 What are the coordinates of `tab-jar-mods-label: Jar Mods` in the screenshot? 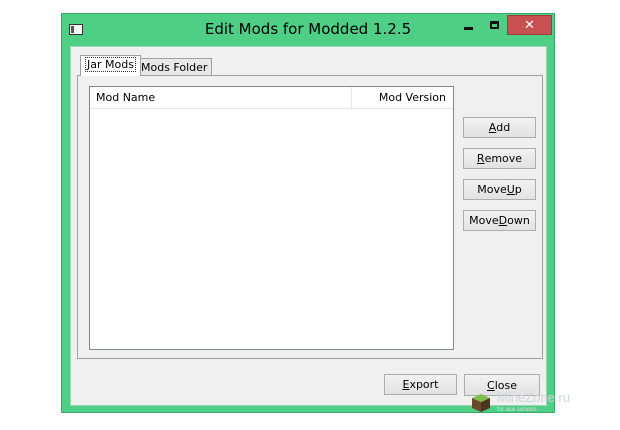 It's located at (110, 64).